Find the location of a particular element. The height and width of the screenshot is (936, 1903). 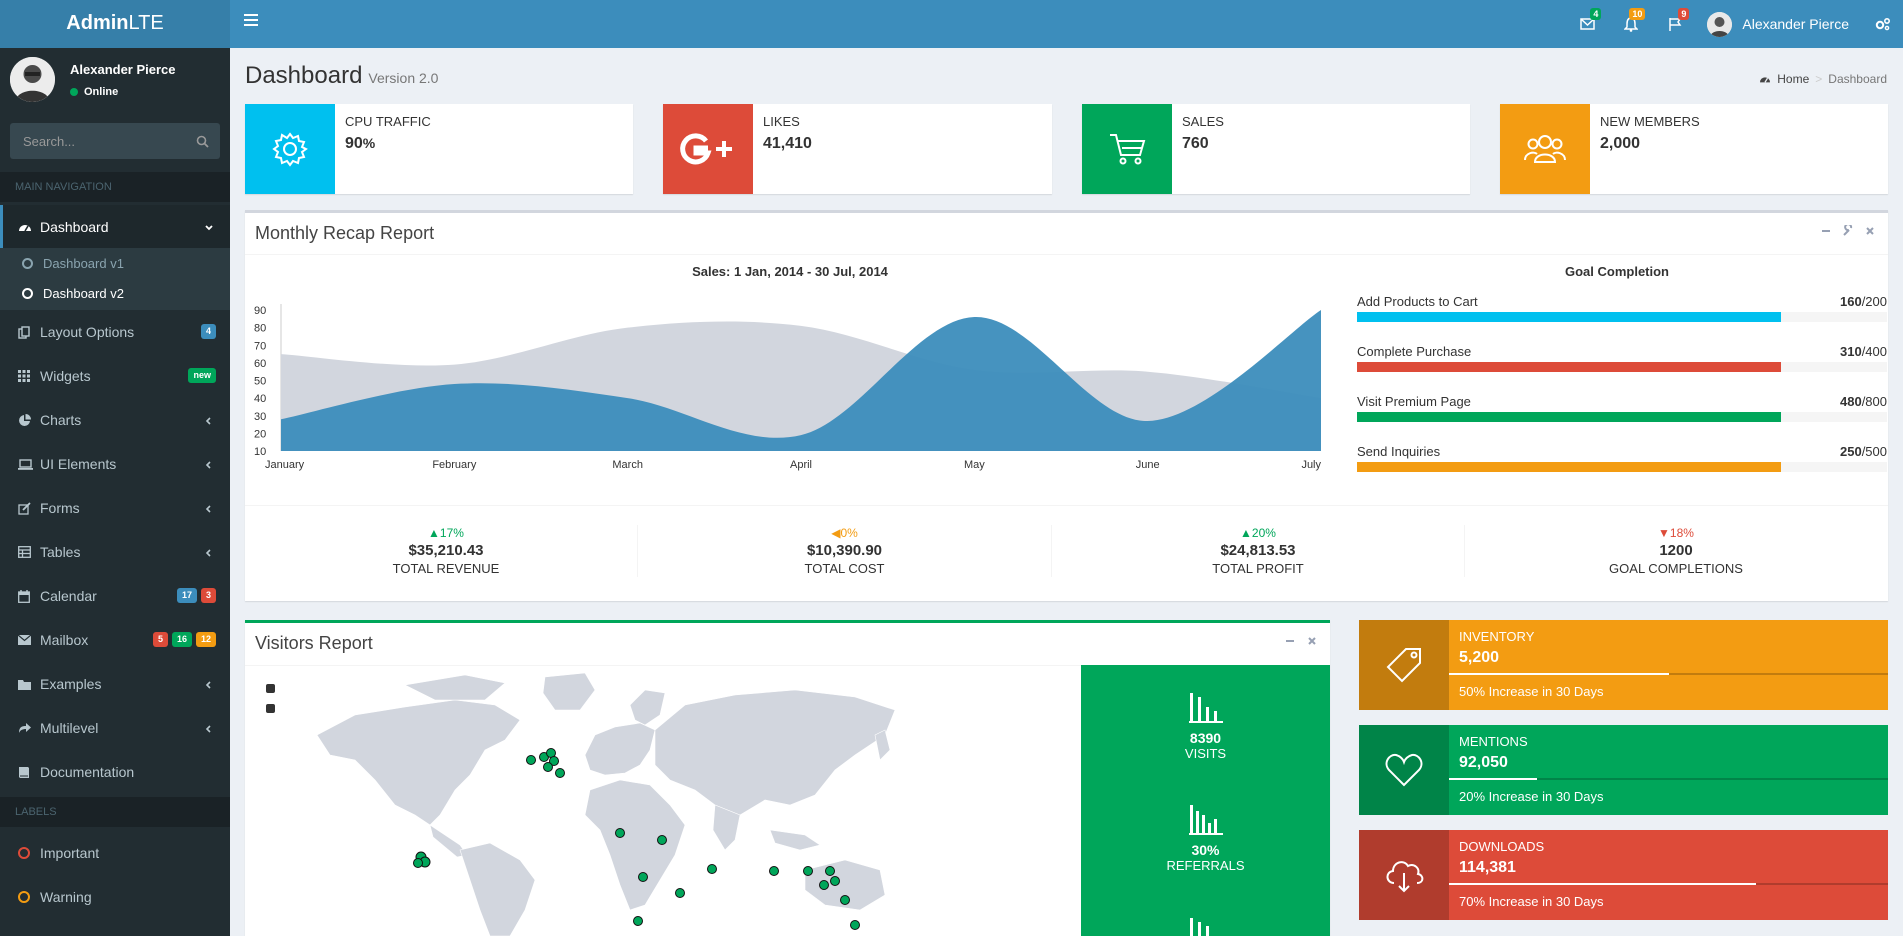

sidebar-label-important: Important is located at coordinates (115, 853).